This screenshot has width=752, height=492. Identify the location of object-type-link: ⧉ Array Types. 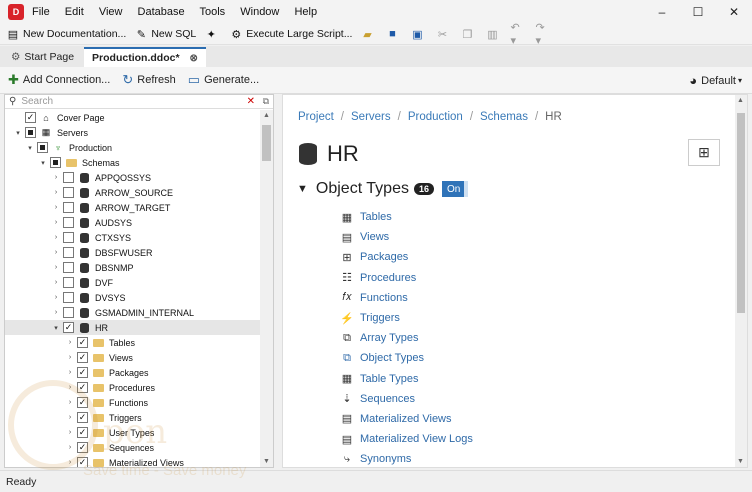
(406, 338).